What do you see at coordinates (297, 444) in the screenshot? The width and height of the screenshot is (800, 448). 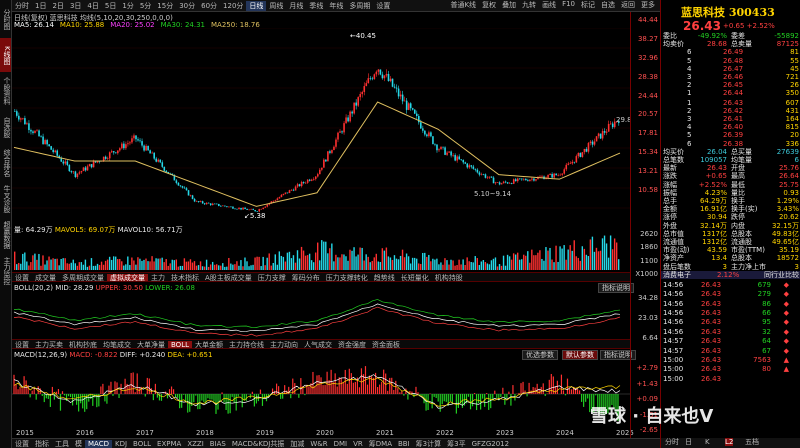 I see `bottom-indicator-tab: 加减` at bounding box center [297, 444].